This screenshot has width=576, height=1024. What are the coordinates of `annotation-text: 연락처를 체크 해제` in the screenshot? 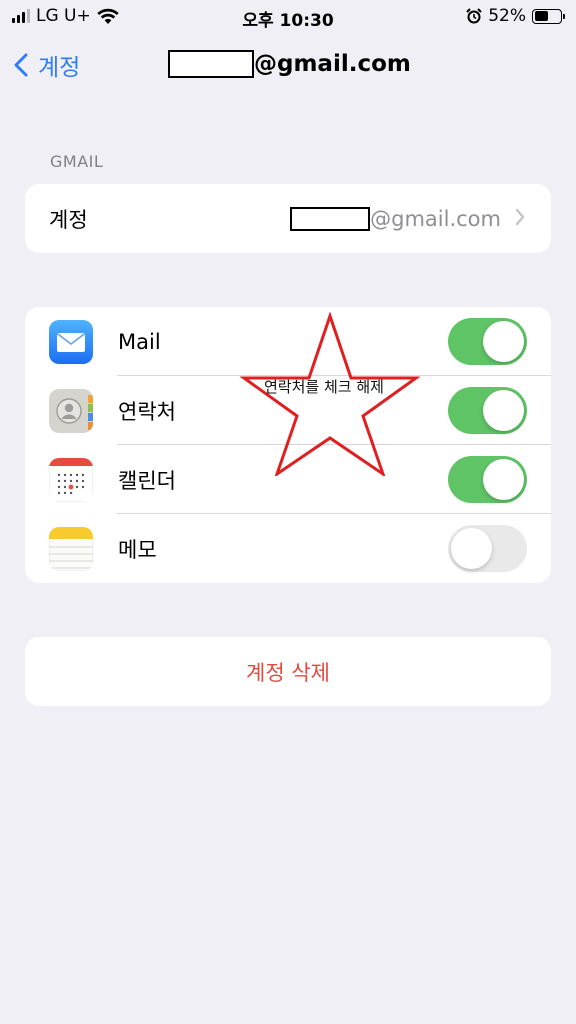 It's located at (324, 387).